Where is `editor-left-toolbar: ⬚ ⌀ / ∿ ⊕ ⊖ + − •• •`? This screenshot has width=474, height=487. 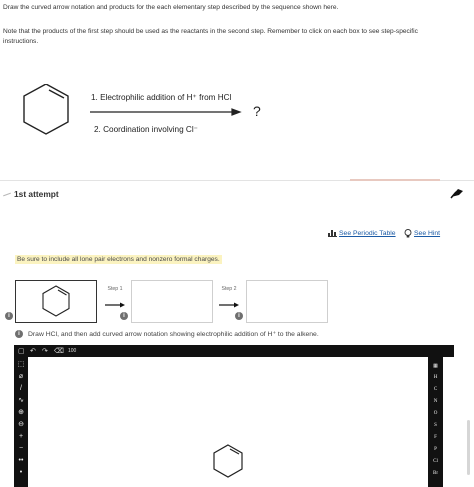 editor-left-toolbar: ⬚ ⌀ / ∿ ⊕ ⊖ + − •• • is located at coordinates (21, 422).